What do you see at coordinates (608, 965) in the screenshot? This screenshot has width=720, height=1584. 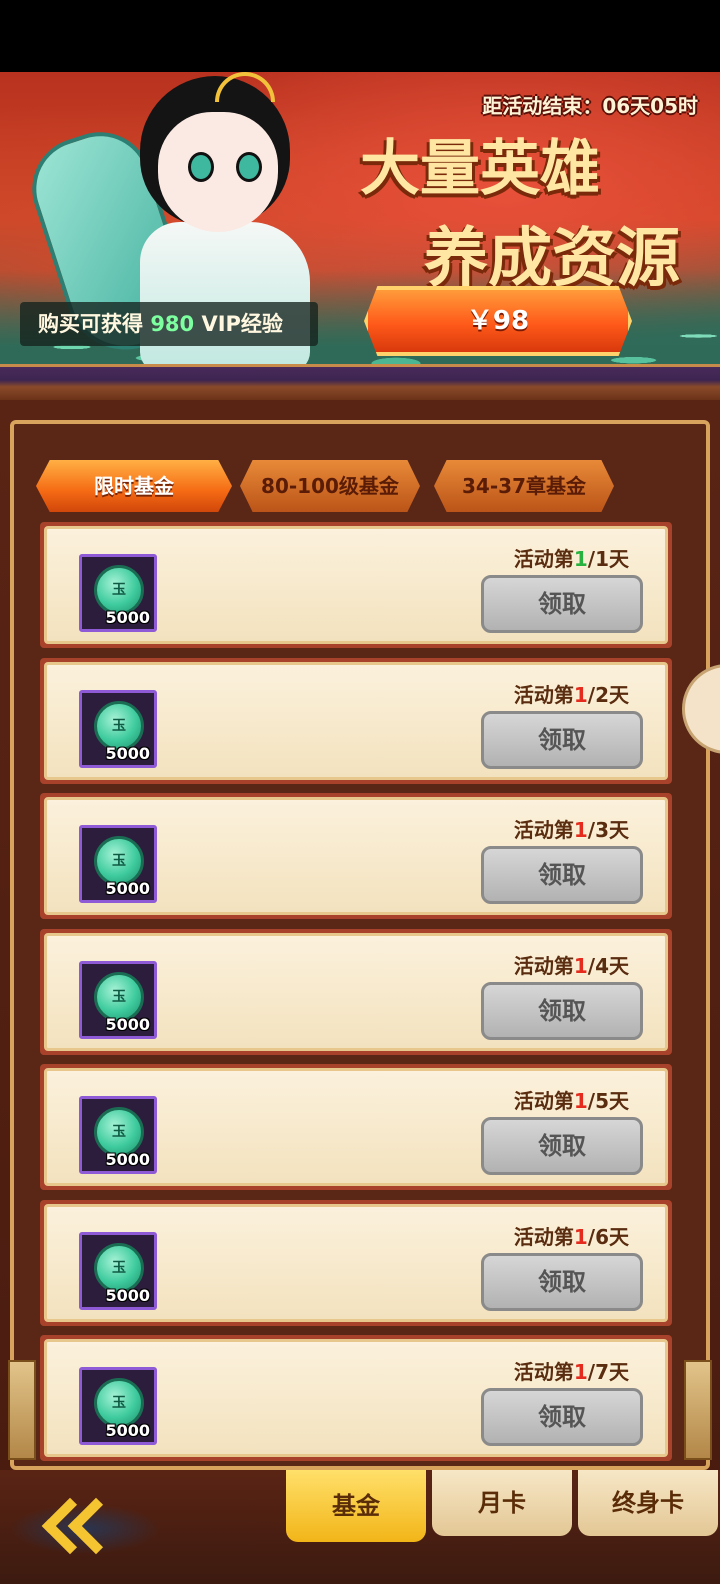 I see `day-suffix: /4天` at bounding box center [608, 965].